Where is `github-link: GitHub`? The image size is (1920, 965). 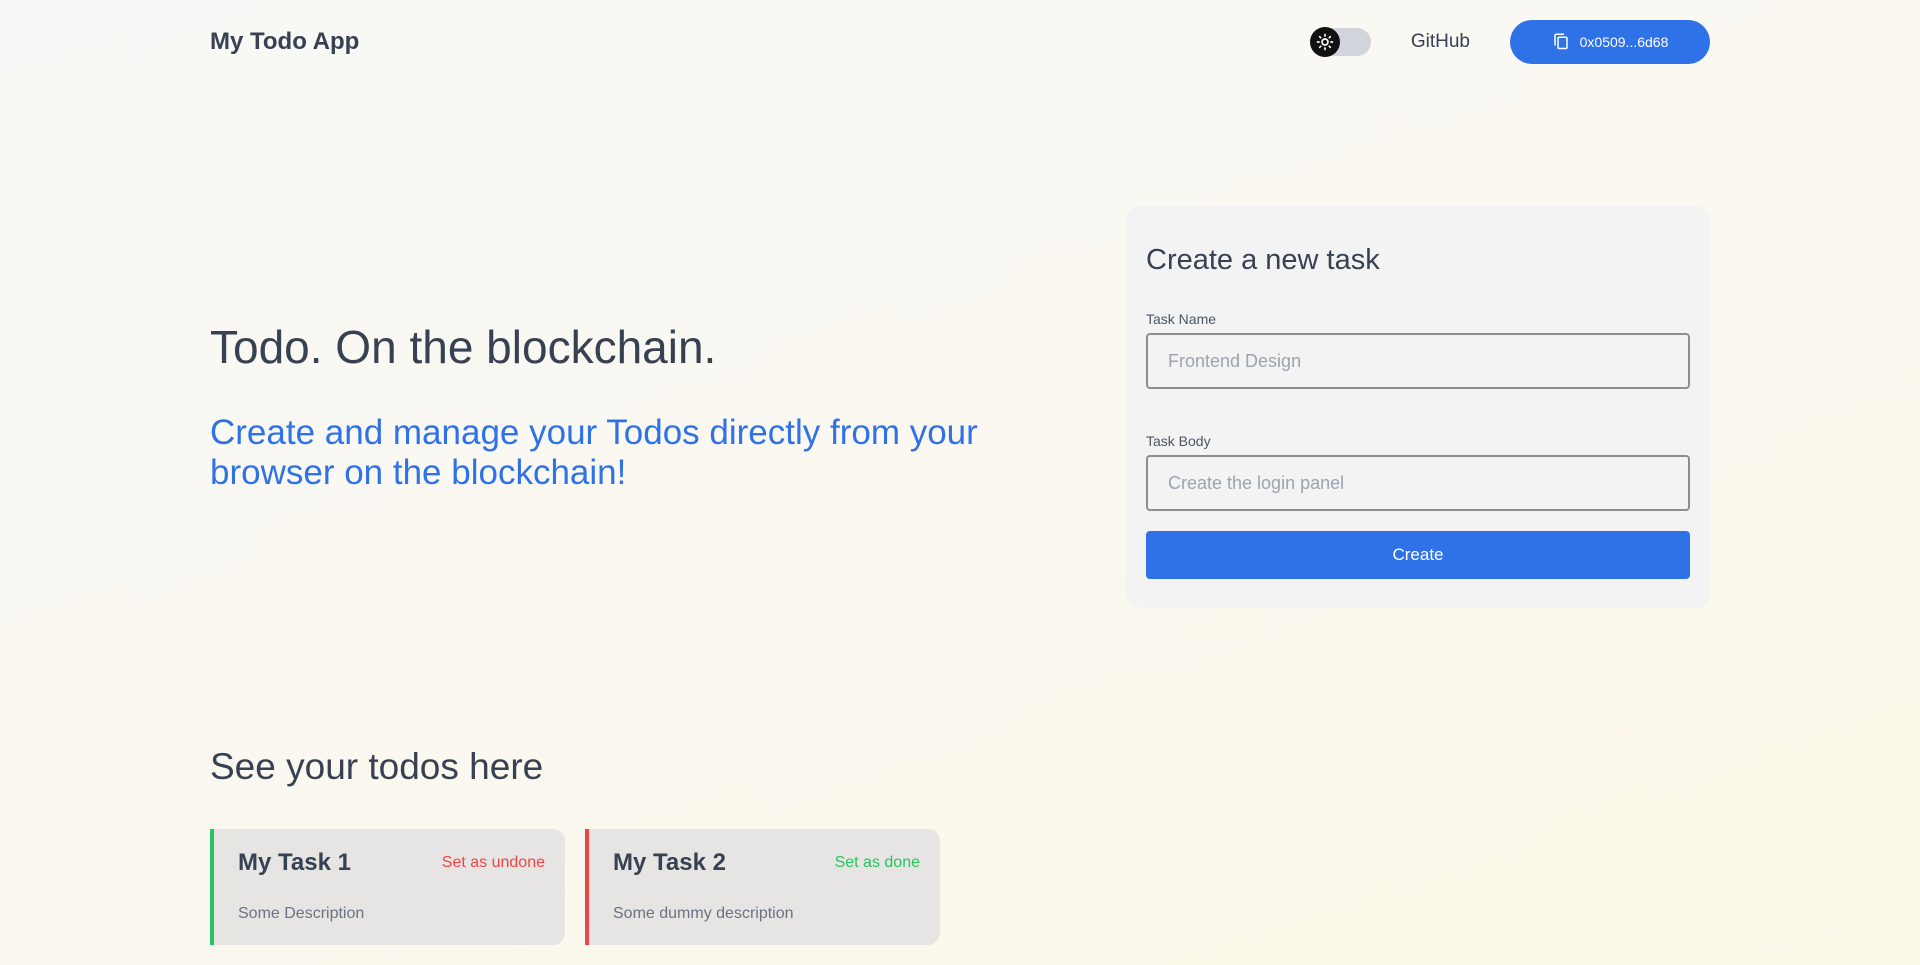
github-link: GitHub is located at coordinates (1440, 42).